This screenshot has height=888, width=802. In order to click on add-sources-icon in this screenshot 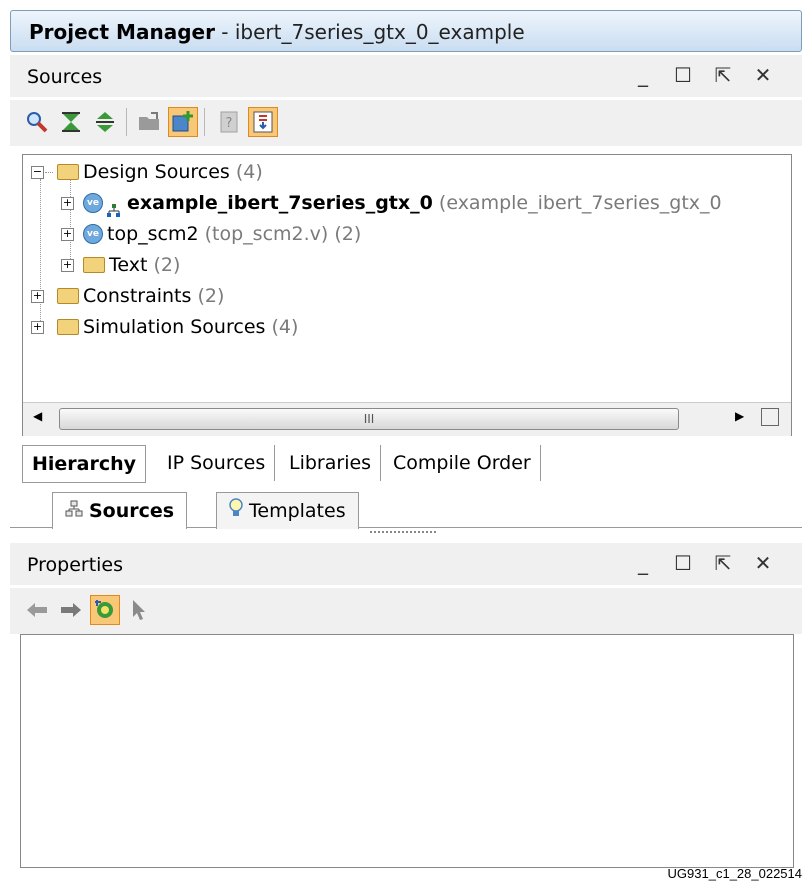, I will do `click(183, 122)`.